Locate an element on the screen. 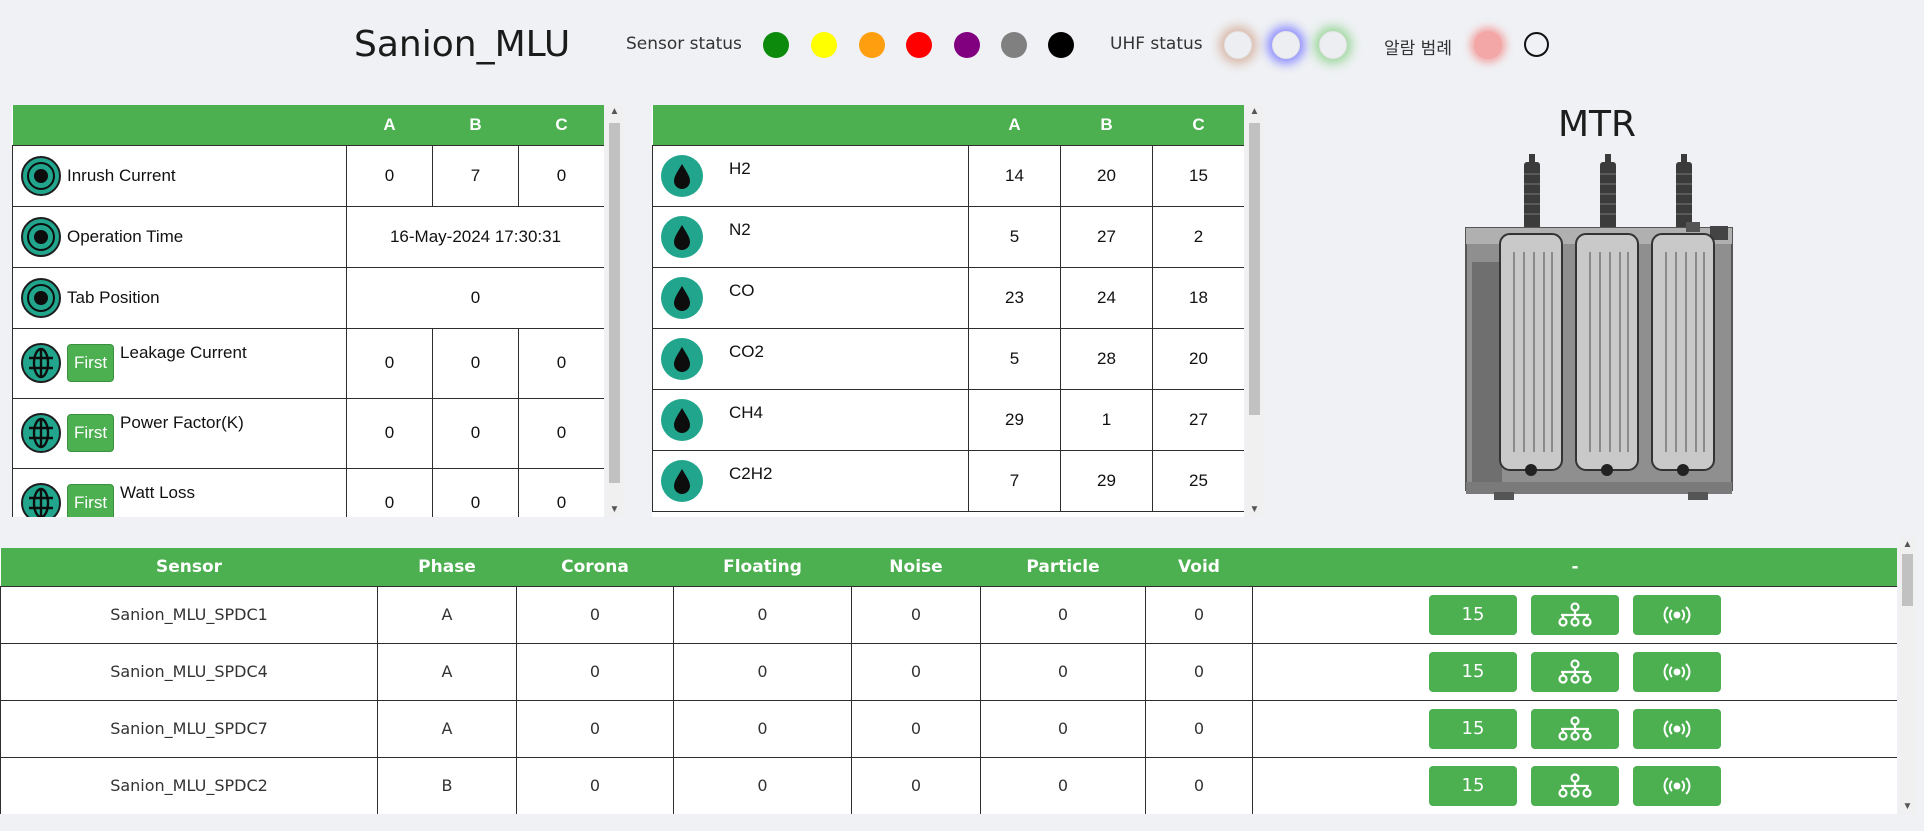 Image resolution: width=1924 pixels, height=831 pixels. gas-label-cell: C2H2 is located at coordinates (810, 480).